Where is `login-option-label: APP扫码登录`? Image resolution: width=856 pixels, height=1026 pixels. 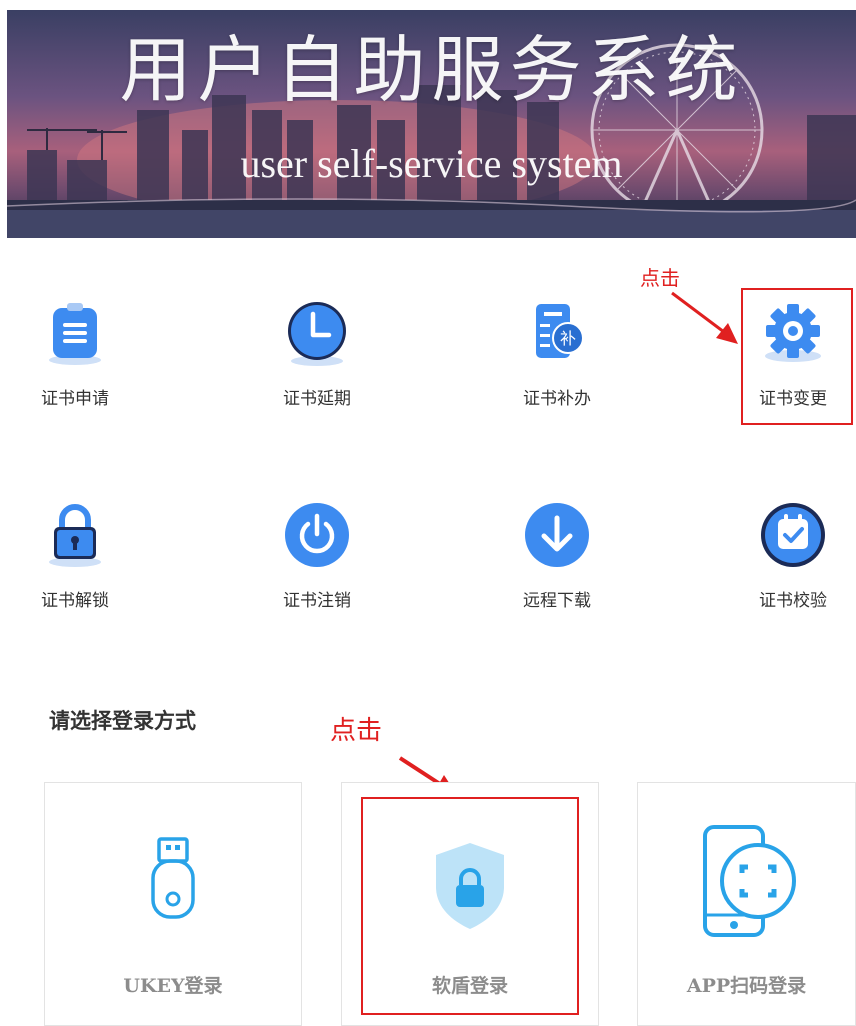
login-option-label: APP扫码登录 is located at coordinates (746, 986).